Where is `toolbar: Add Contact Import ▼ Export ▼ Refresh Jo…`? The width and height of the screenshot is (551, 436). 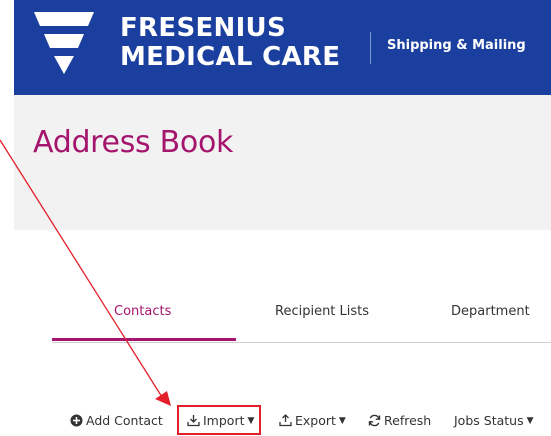
toolbar: Add Contact Import ▼ Export ▼ Refresh Jo… is located at coordinates (275, 420).